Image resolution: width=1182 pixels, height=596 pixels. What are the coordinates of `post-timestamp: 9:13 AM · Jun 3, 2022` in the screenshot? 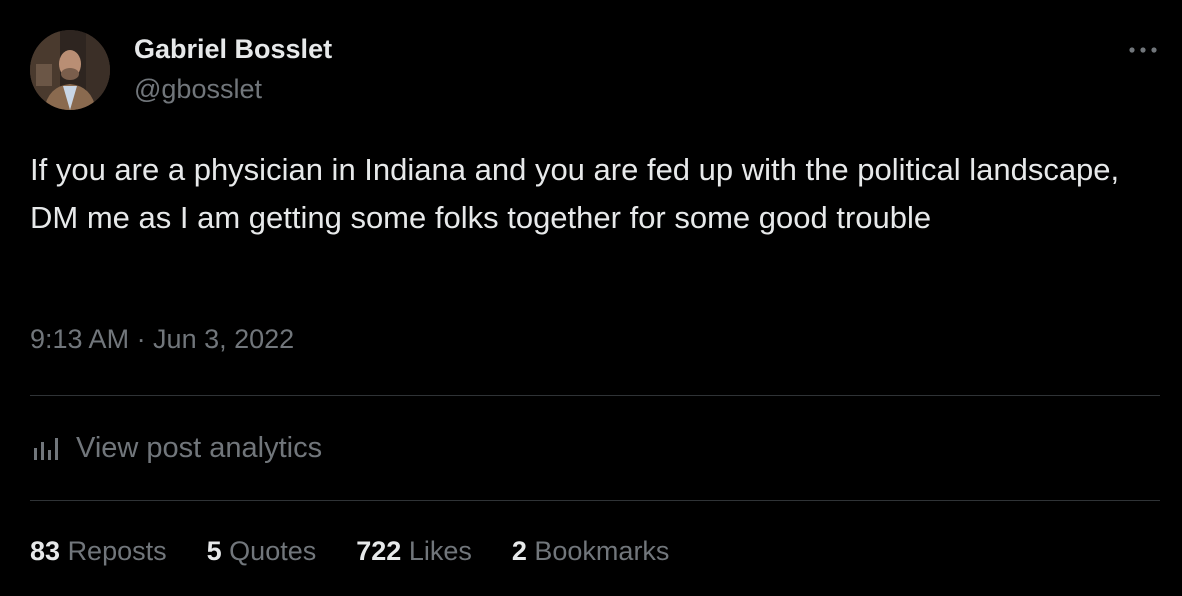 It's located at (162, 339).